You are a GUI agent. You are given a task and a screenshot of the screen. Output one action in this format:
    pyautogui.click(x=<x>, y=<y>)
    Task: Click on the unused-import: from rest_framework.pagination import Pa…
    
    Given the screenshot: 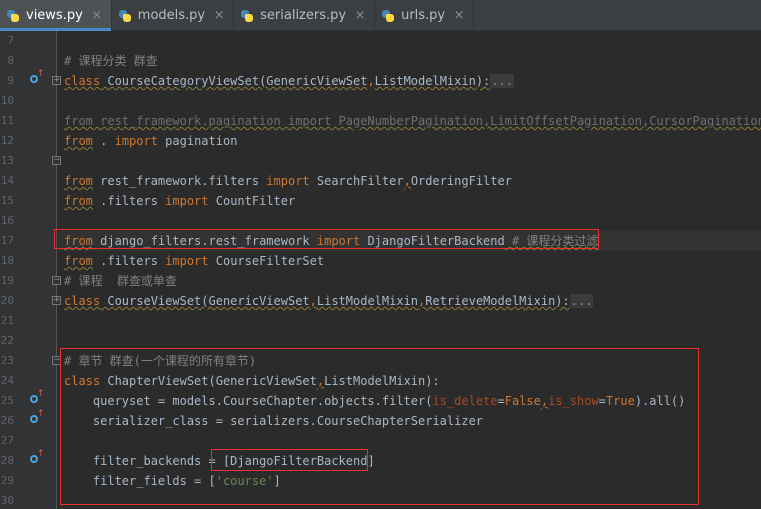 What is the action you would take?
    pyautogui.click(x=412, y=121)
    